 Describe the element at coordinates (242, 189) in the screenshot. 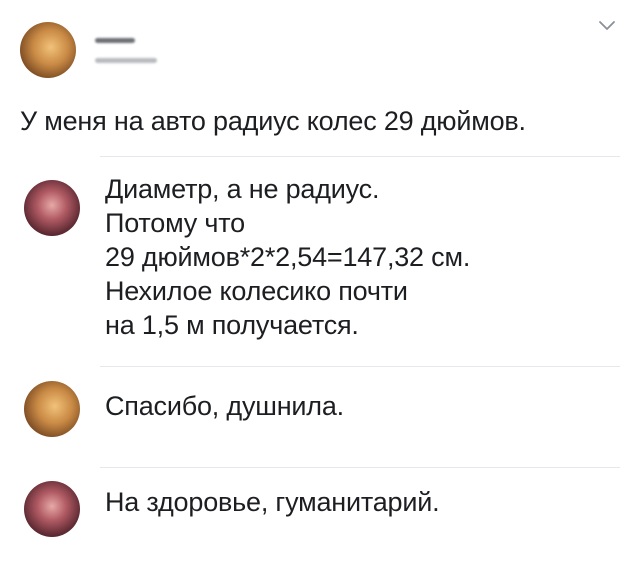

I see `comment-line: Диаметр, а не радиус.` at that location.